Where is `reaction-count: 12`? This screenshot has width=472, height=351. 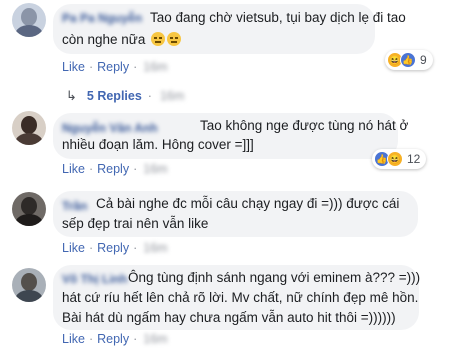 reaction-count: 12 is located at coordinates (414, 159).